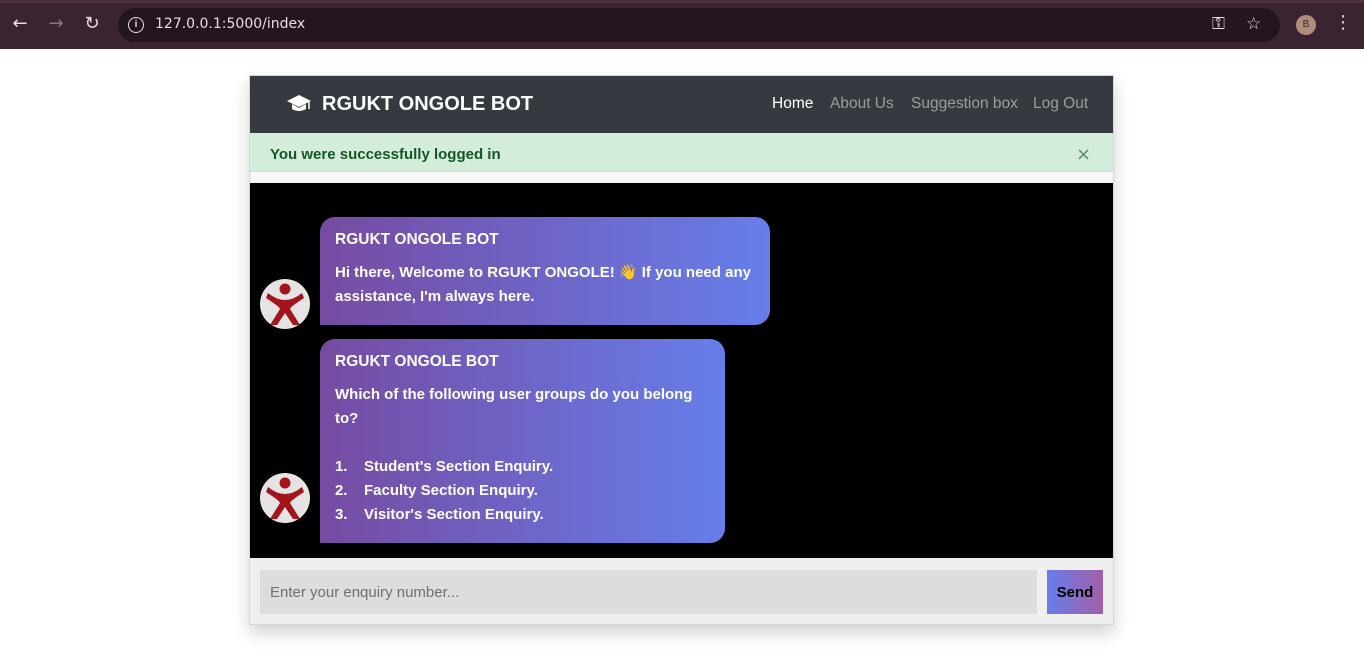 The image size is (1364, 650). Describe the element at coordinates (230, 24) in the screenshot. I see `url-text: 127.0.0.1:5000/index` at that location.